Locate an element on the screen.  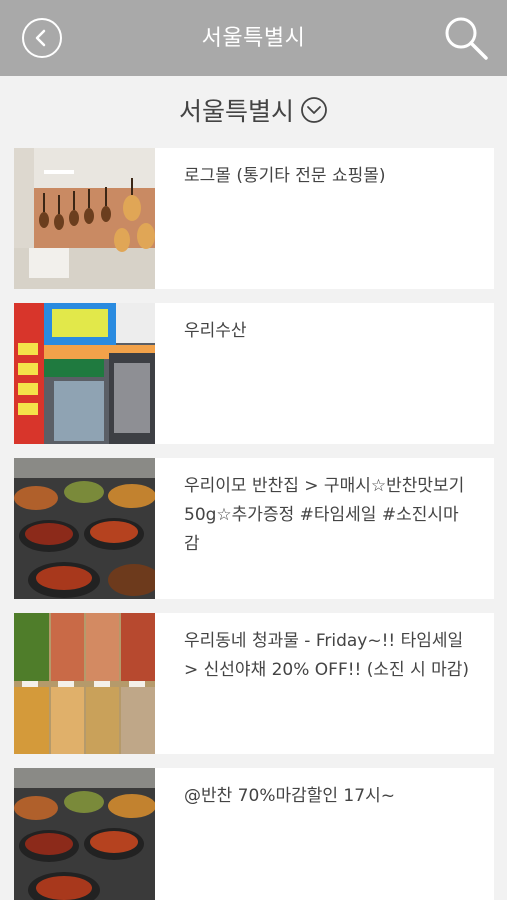
search-icon is located at coordinates (466, 38).